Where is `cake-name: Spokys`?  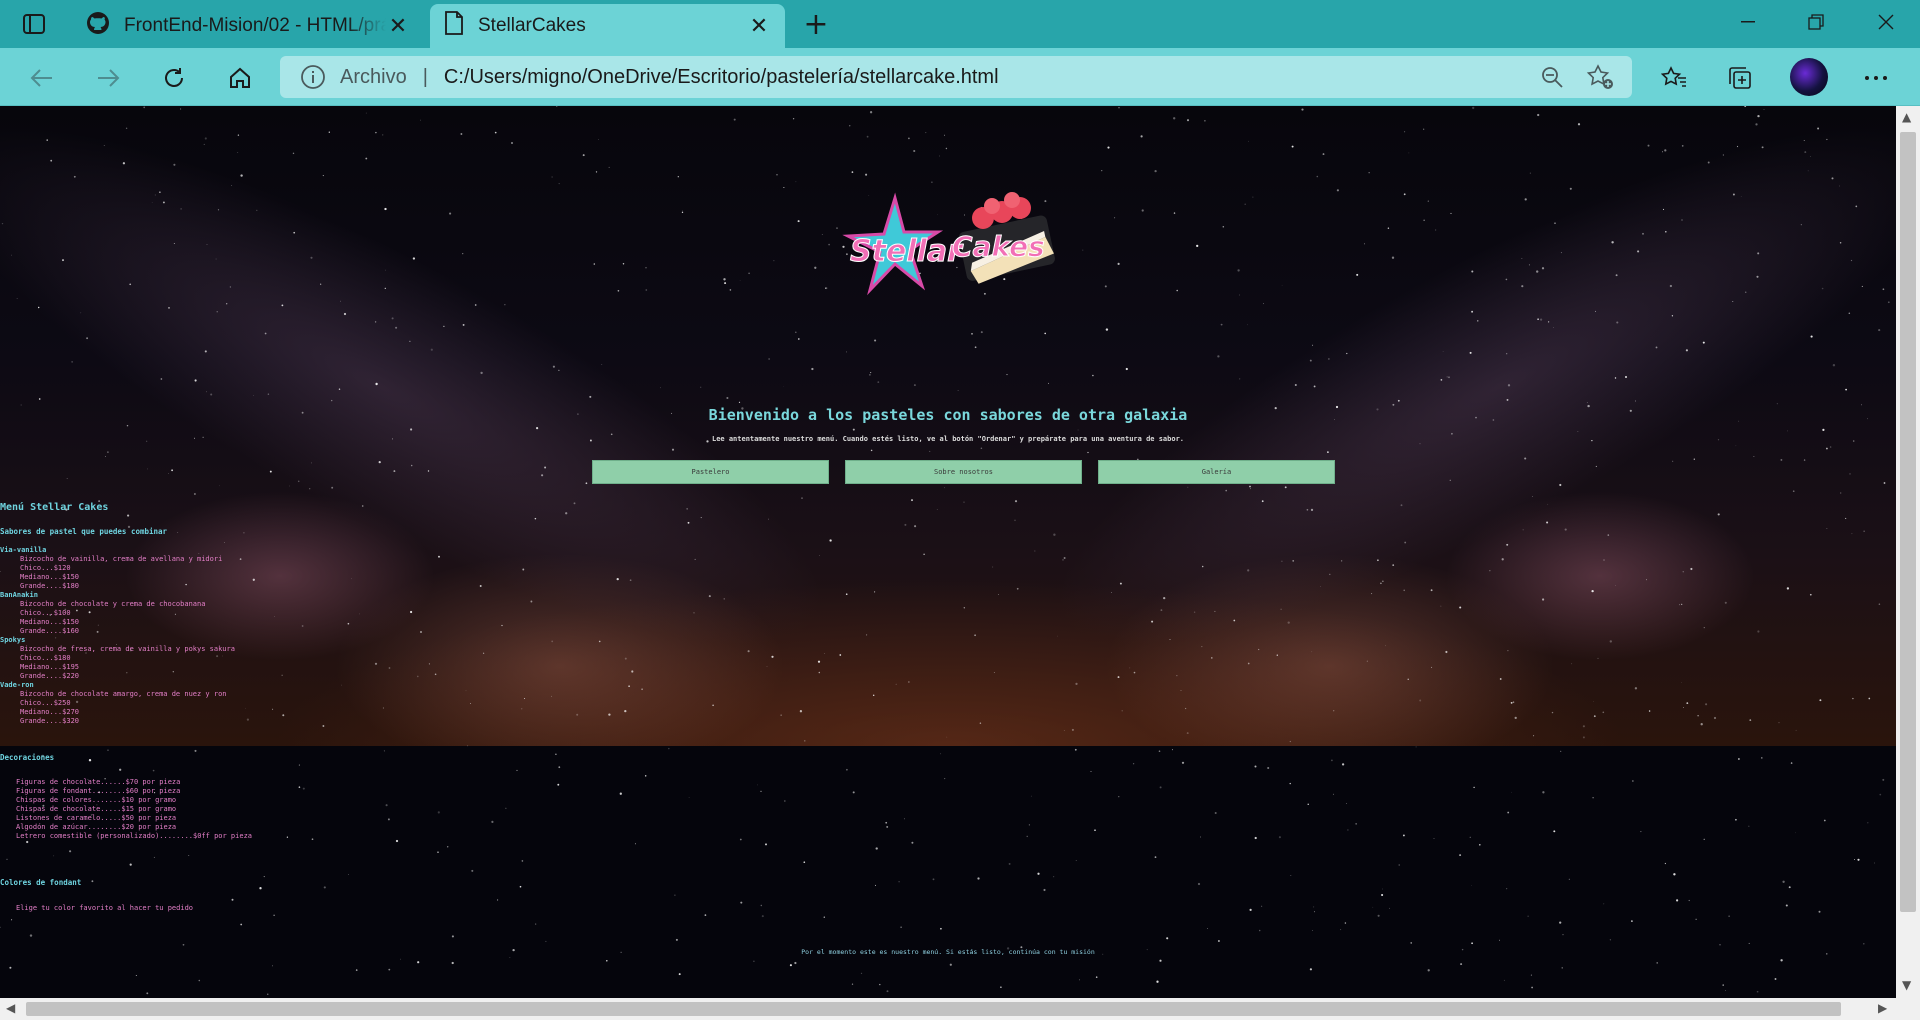
cake-name: Spokys is located at coordinates (13, 640).